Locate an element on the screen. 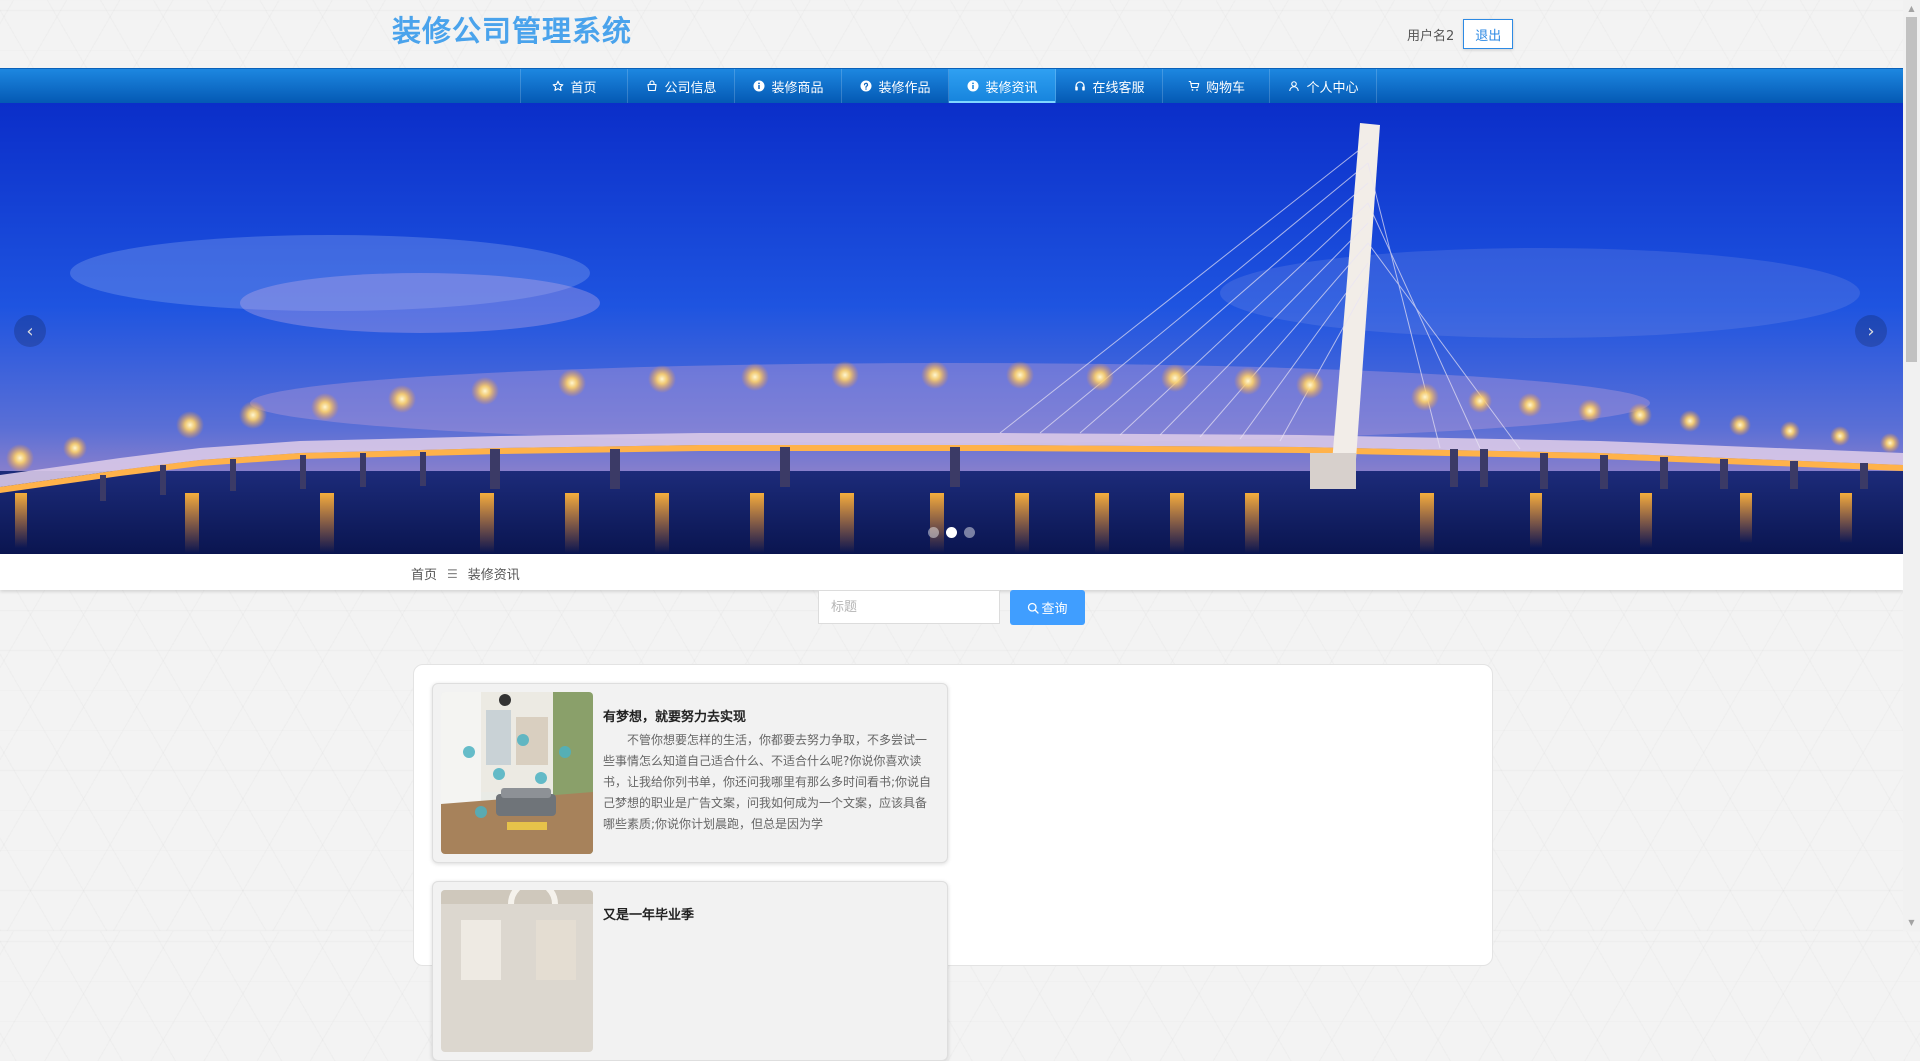 Image resolution: width=1920 pixels, height=1061 pixels. nav-item-home: 首页 is located at coordinates (574, 86).